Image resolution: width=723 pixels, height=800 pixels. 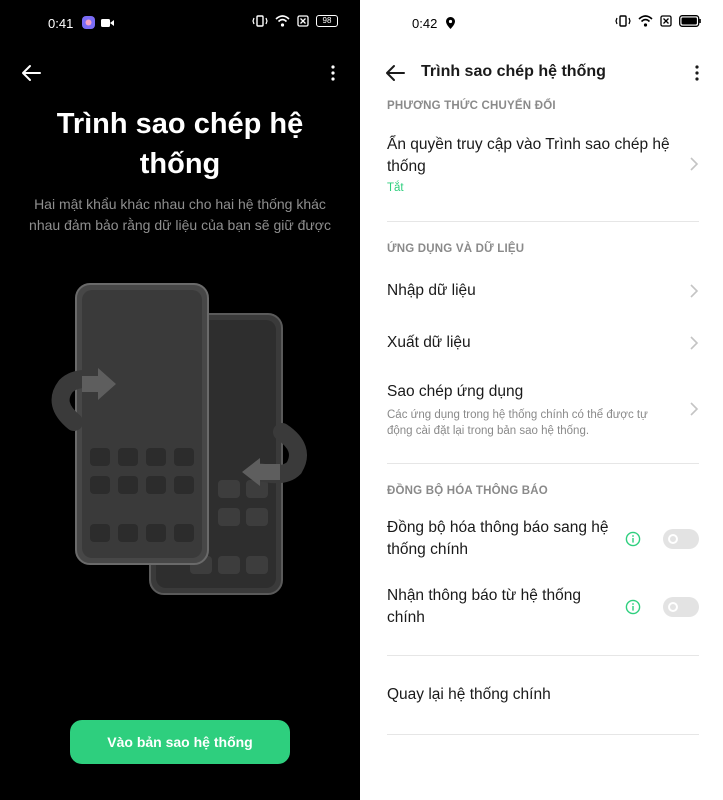 What do you see at coordinates (543, 343) in the screenshot?
I see `export-data-row: Xuất dữ liệu` at bounding box center [543, 343].